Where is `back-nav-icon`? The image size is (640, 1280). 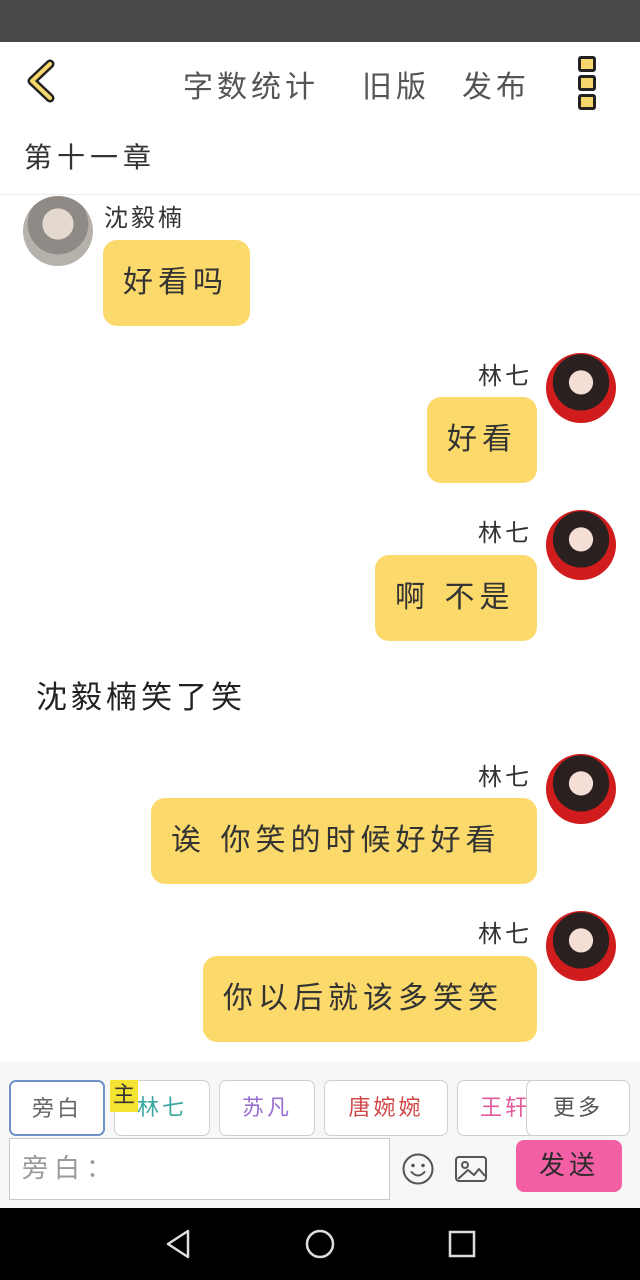
back-nav-icon is located at coordinates (178, 1244).